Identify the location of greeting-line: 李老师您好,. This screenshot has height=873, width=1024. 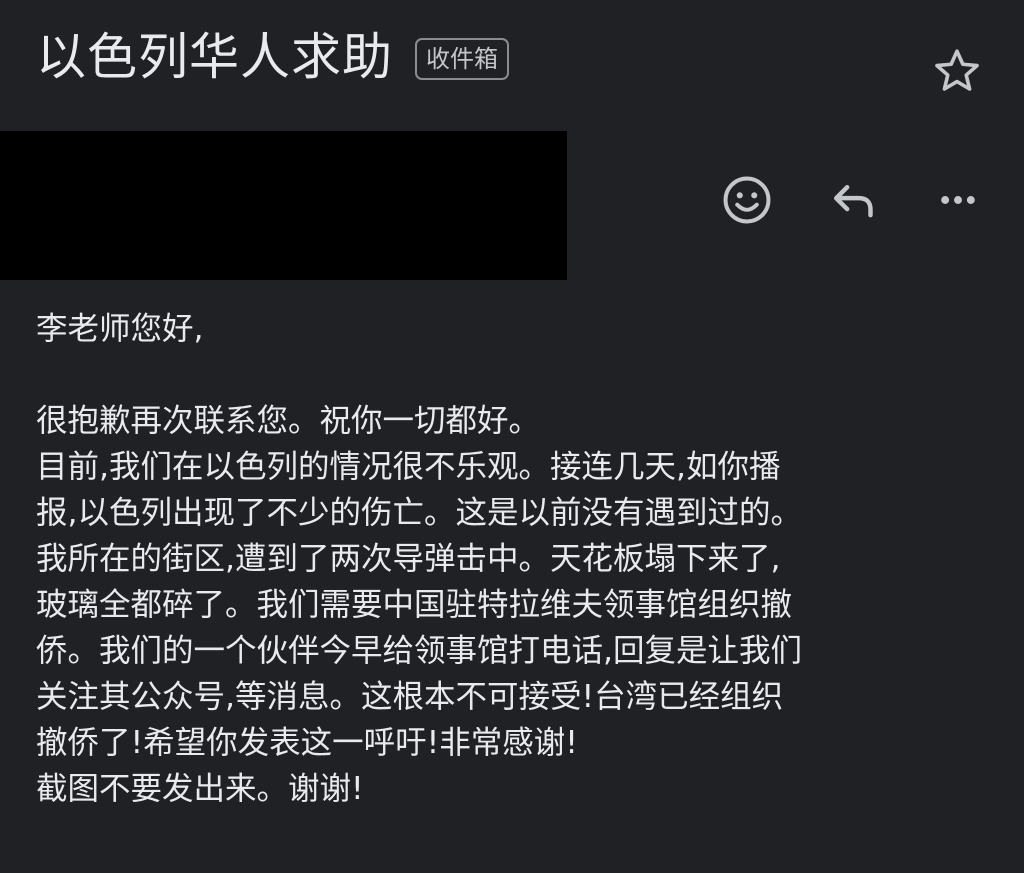
(120, 329).